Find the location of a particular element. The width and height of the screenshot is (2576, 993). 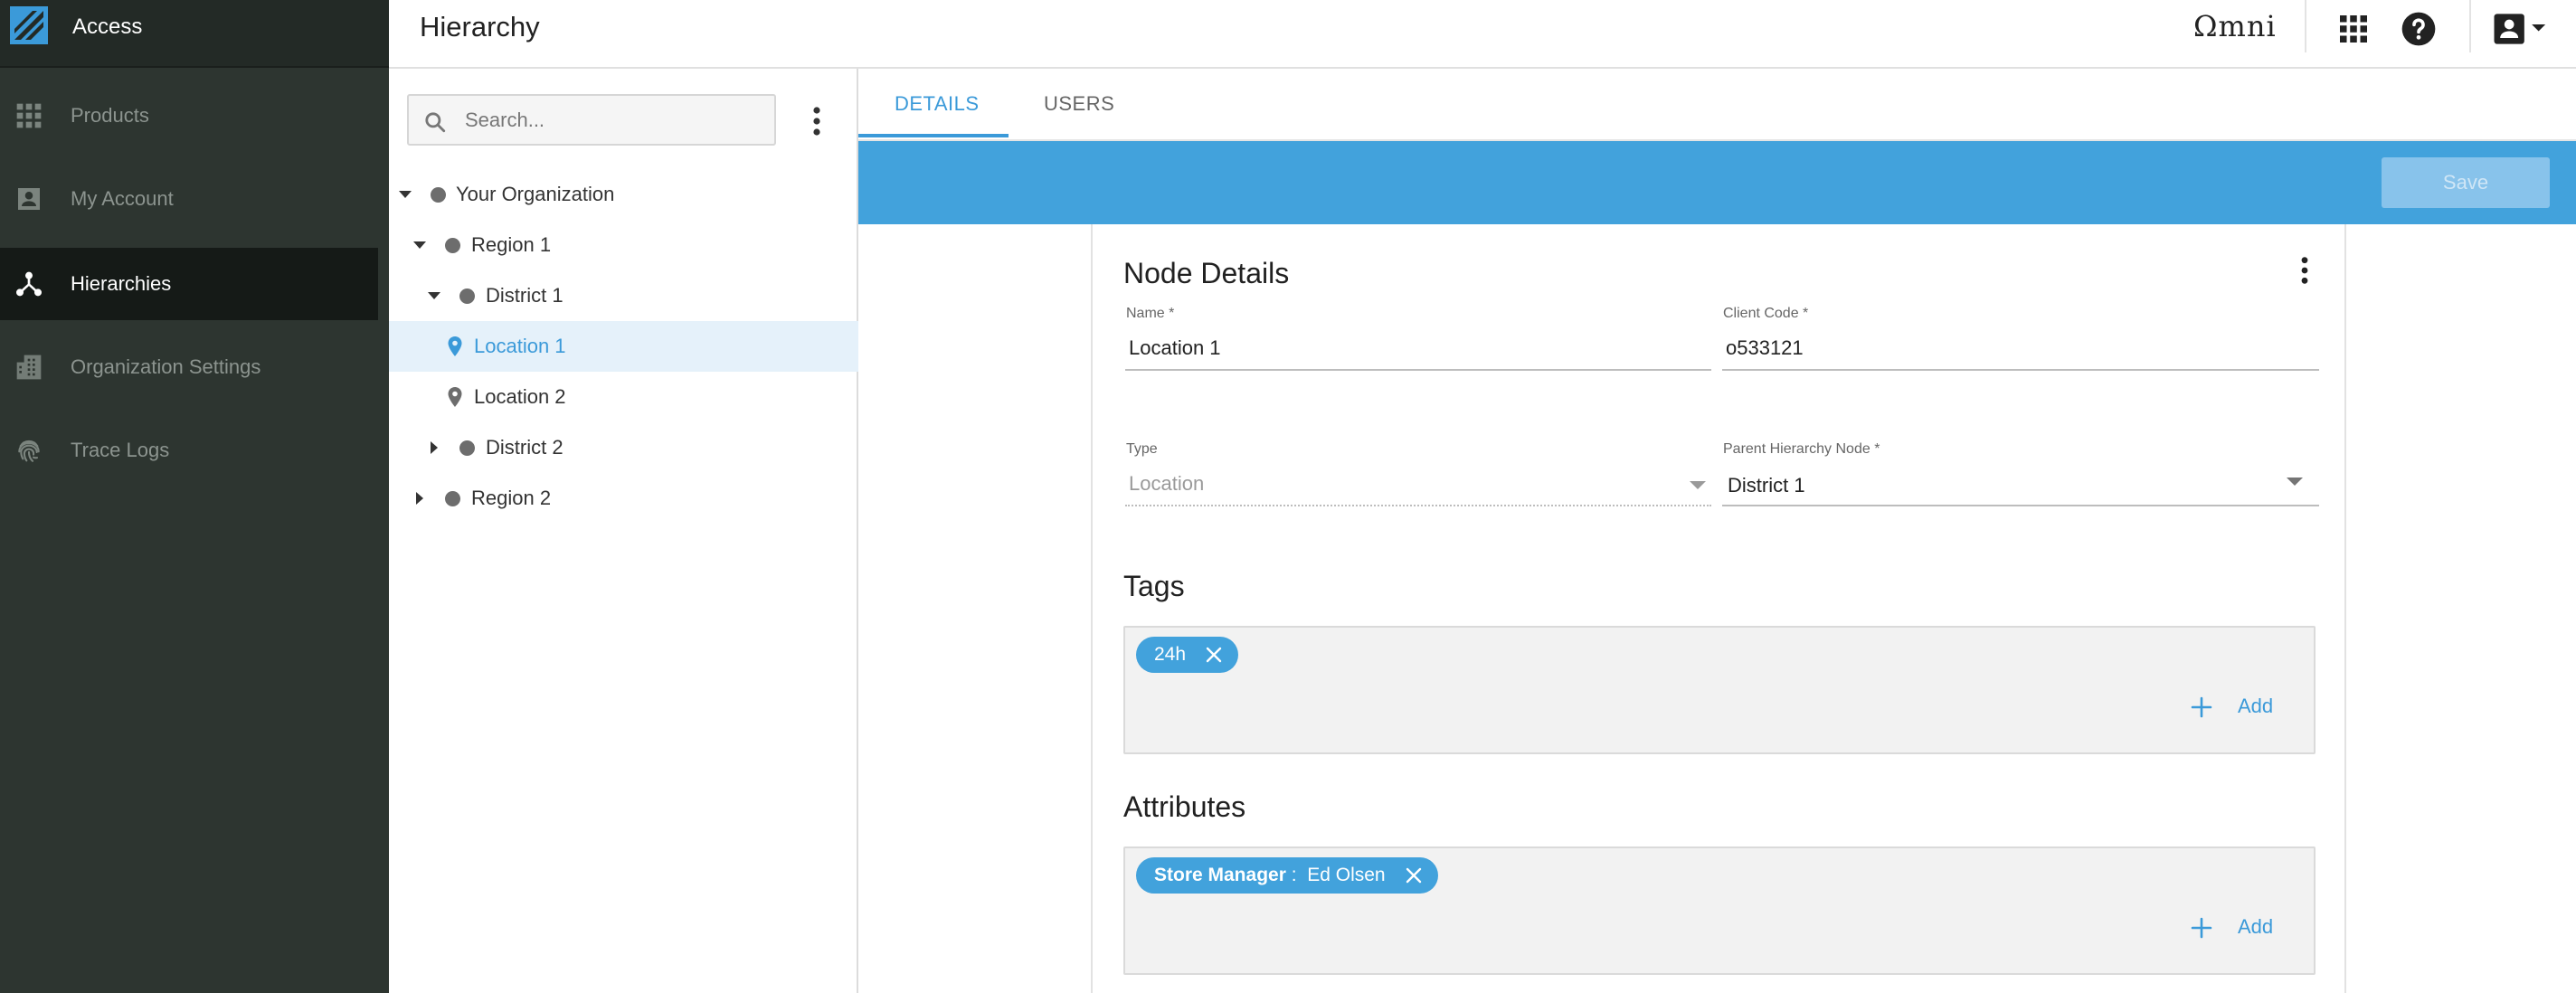

sidebar-item-label: Organization Settings is located at coordinates (166, 366).